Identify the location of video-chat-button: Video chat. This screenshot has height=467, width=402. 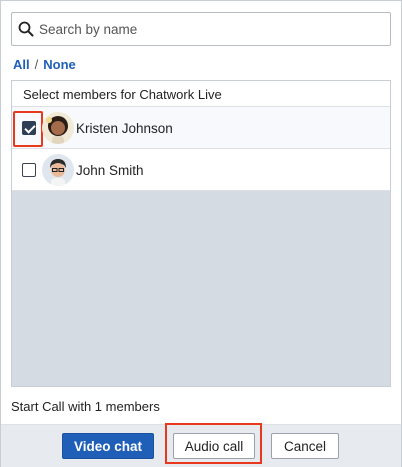
(108, 446).